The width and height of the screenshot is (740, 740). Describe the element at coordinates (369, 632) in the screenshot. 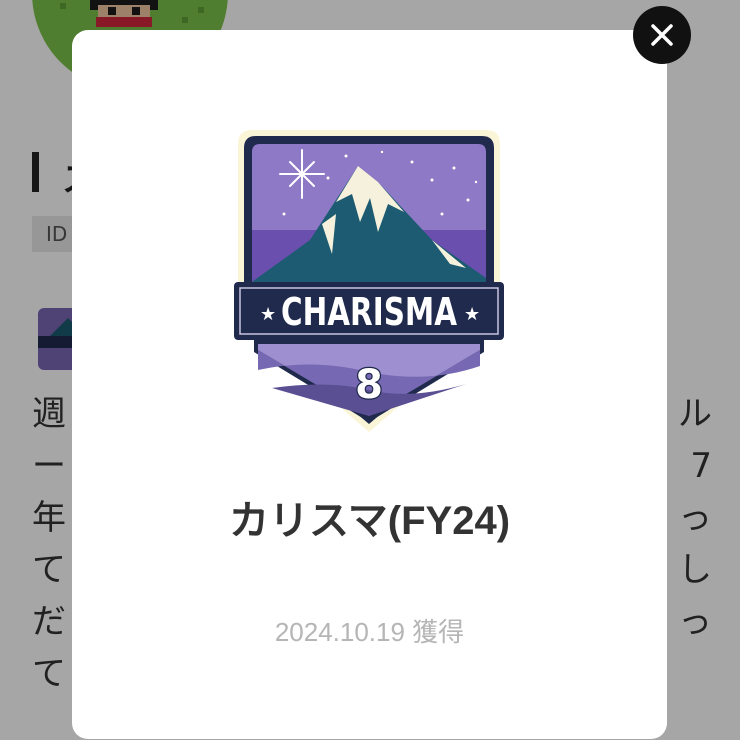

I see `acquired-date: 2024.10.19 獲得` at that location.